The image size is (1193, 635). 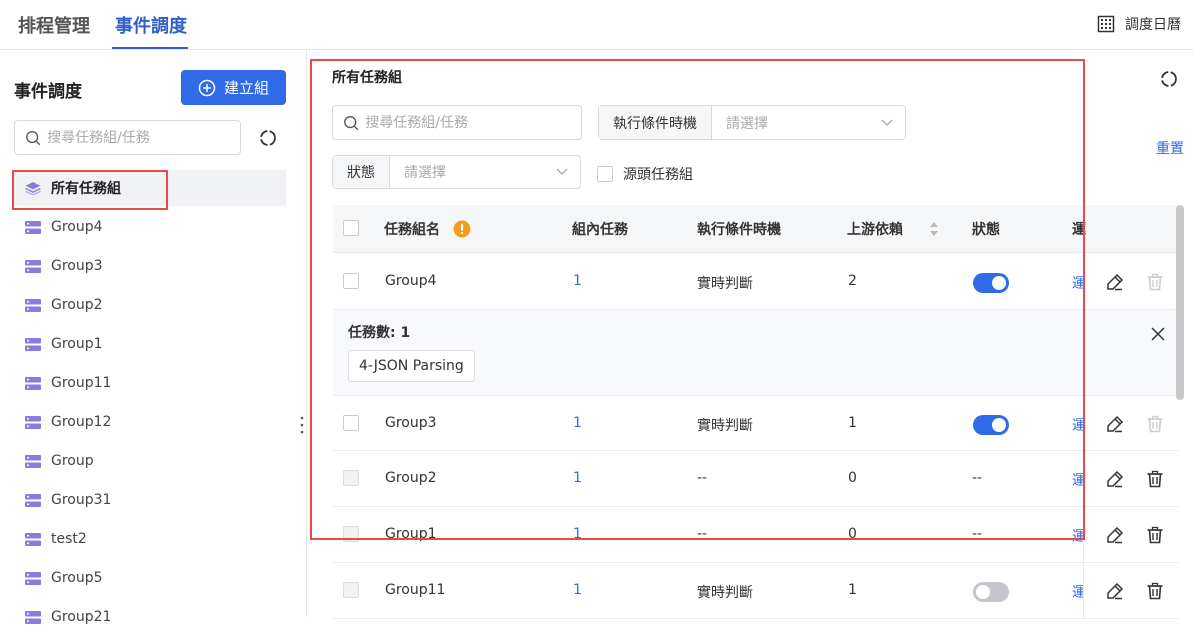 What do you see at coordinates (150, 305) in the screenshot?
I see `sidebar-item: Group2` at bounding box center [150, 305].